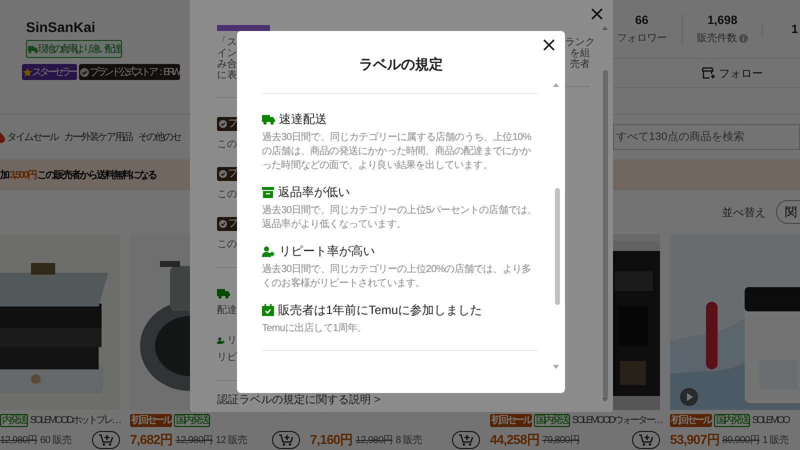  Describe the element at coordinates (78, 175) in the screenshot. I see `banner-text: 加3,500円この販売者から送料無料になる` at that location.